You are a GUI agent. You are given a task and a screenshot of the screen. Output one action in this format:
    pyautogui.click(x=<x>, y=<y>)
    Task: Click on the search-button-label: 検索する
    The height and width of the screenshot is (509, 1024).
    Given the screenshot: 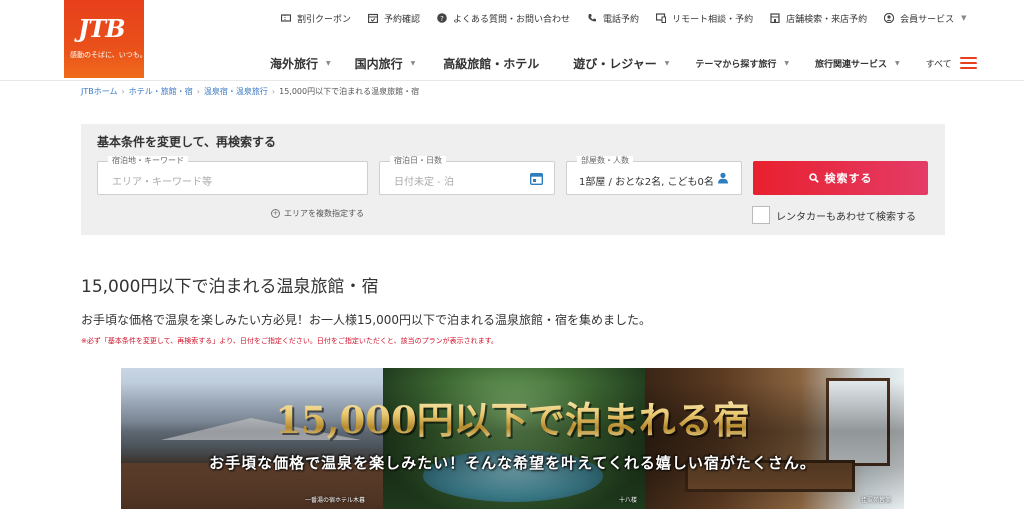 What is the action you would take?
    pyautogui.click(x=848, y=178)
    